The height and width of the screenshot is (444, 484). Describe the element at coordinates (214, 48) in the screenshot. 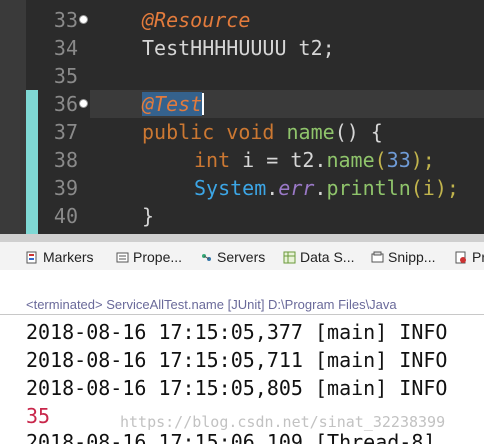

I see `type-token: TestHHHHUUUU` at that location.